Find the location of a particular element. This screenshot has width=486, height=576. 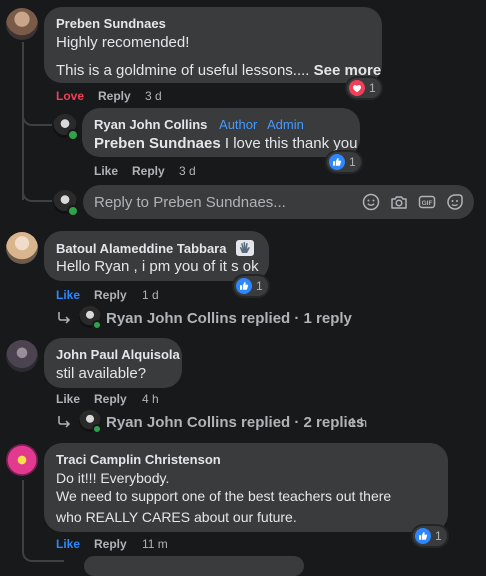

comment-bubble: John Paul Alquisola stil available? is located at coordinates (113, 363).